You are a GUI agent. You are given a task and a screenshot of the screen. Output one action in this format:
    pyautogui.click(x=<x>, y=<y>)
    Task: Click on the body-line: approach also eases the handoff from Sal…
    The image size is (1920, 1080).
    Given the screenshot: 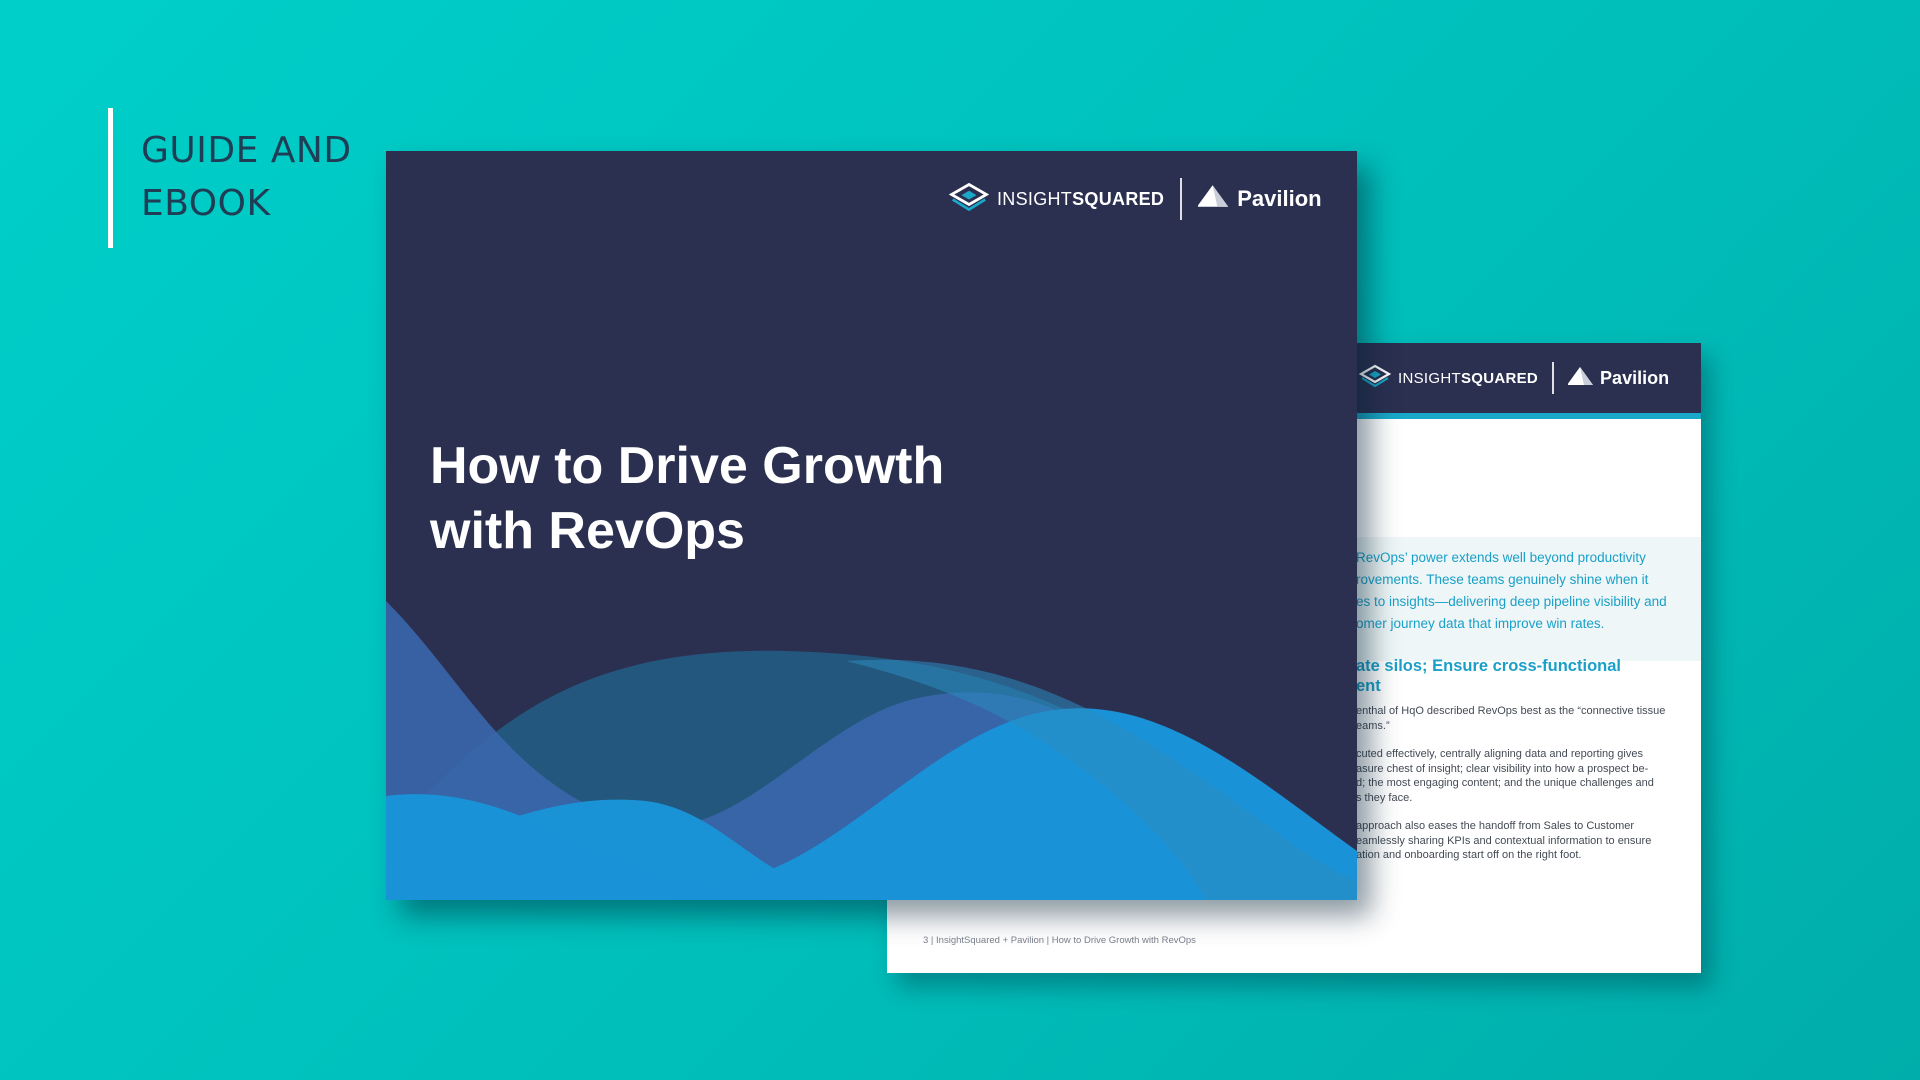 What is the action you would take?
    pyautogui.click(x=1495, y=826)
    